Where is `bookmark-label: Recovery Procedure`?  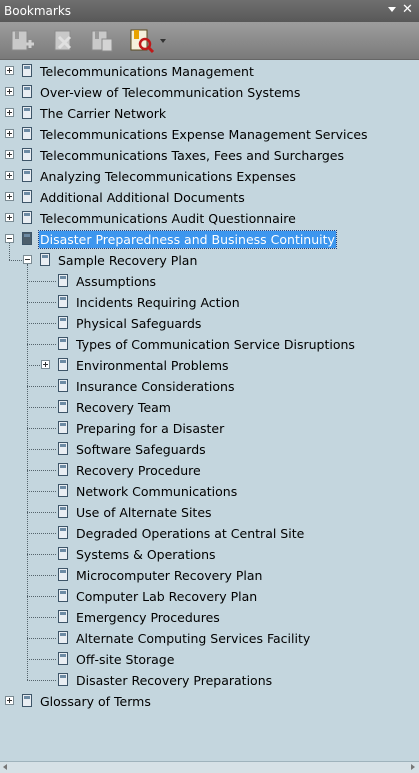
bookmark-label: Recovery Procedure is located at coordinates (138, 470).